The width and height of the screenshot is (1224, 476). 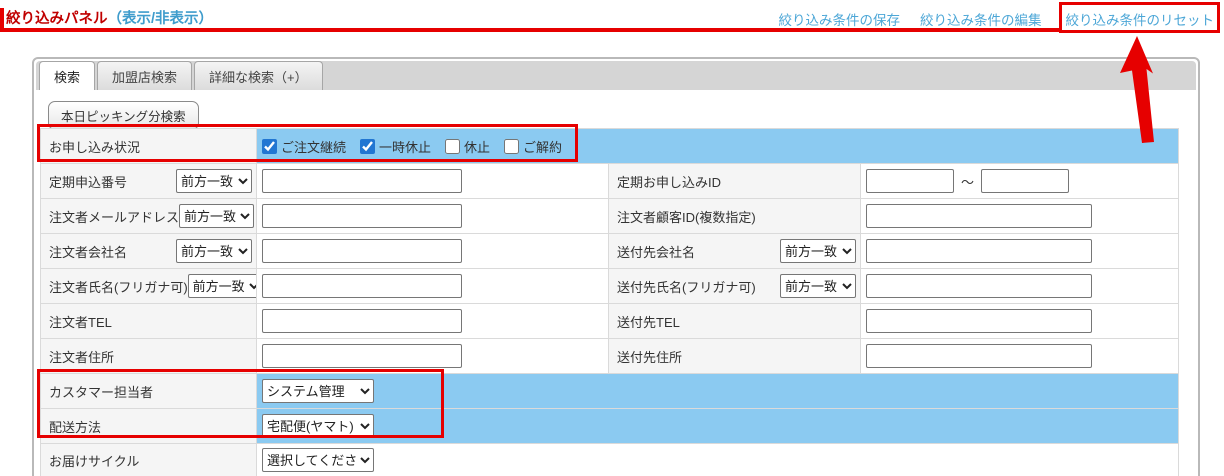 I want to click on orderer-name-input, so click(x=362, y=286).